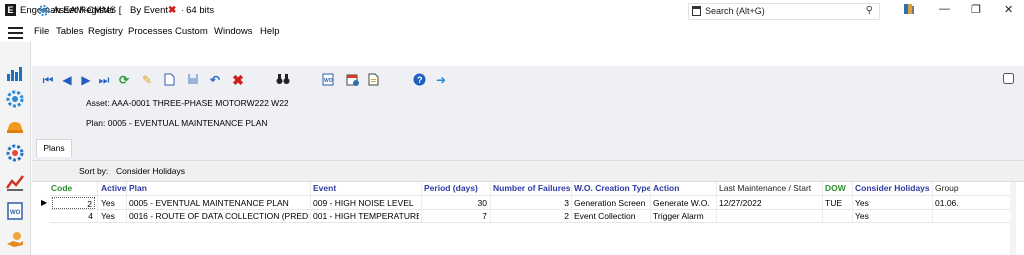 This screenshot has width=1024, height=255. I want to click on cell-period: 30, so click(455, 203).